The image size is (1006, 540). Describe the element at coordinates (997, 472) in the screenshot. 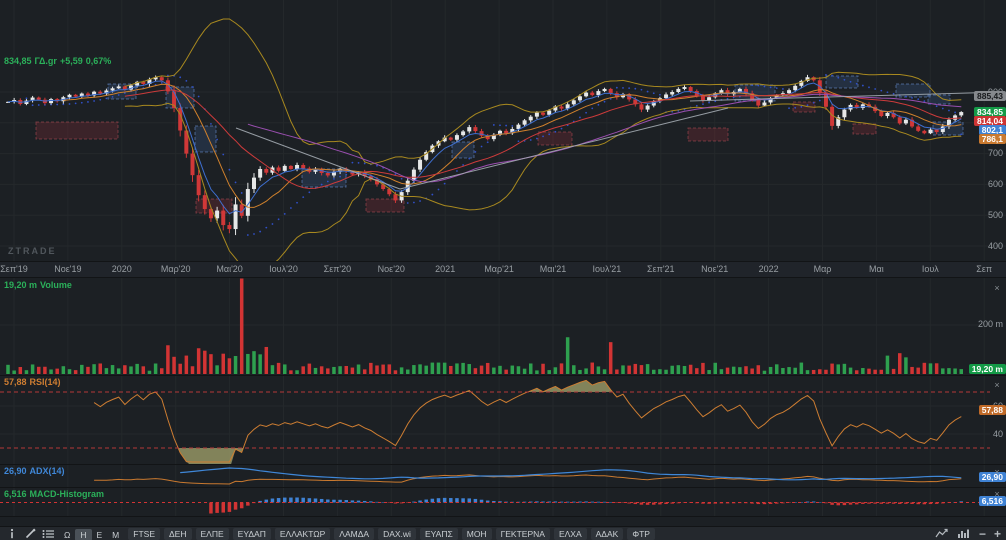

I see `close-adx-panel-button: ×` at that location.